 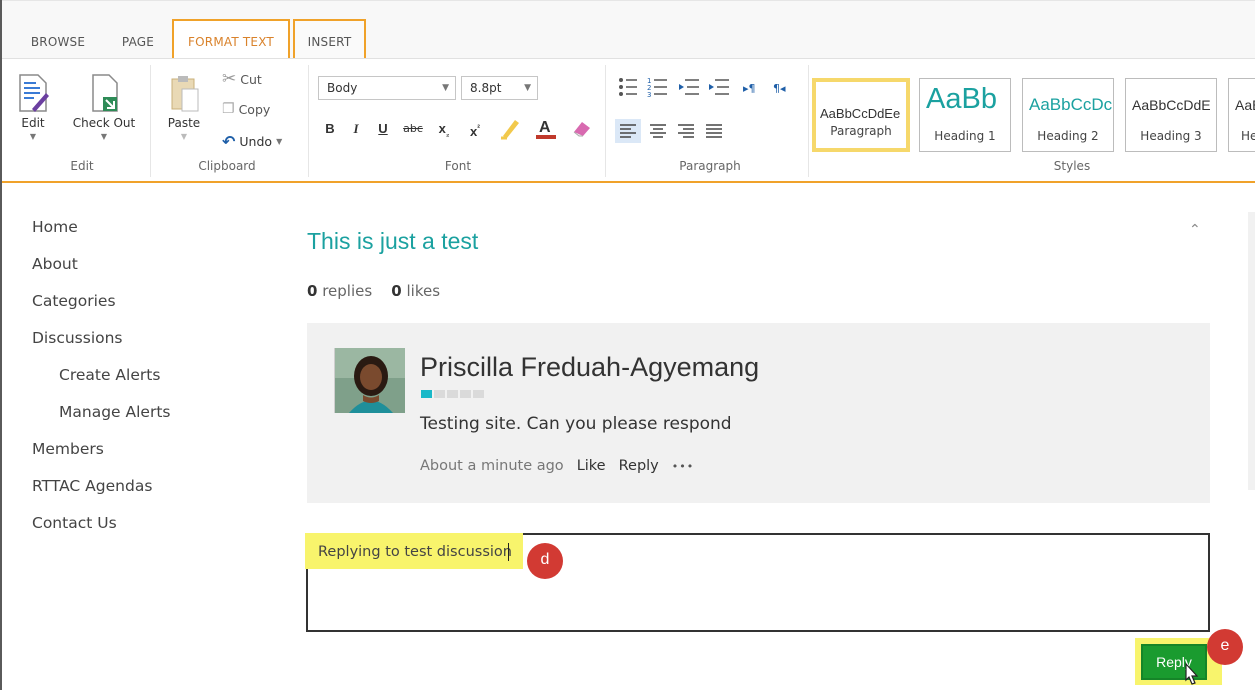 I want to click on style-heading-2: AaBbCcDc Heading 2, so click(x=1068, y=115).